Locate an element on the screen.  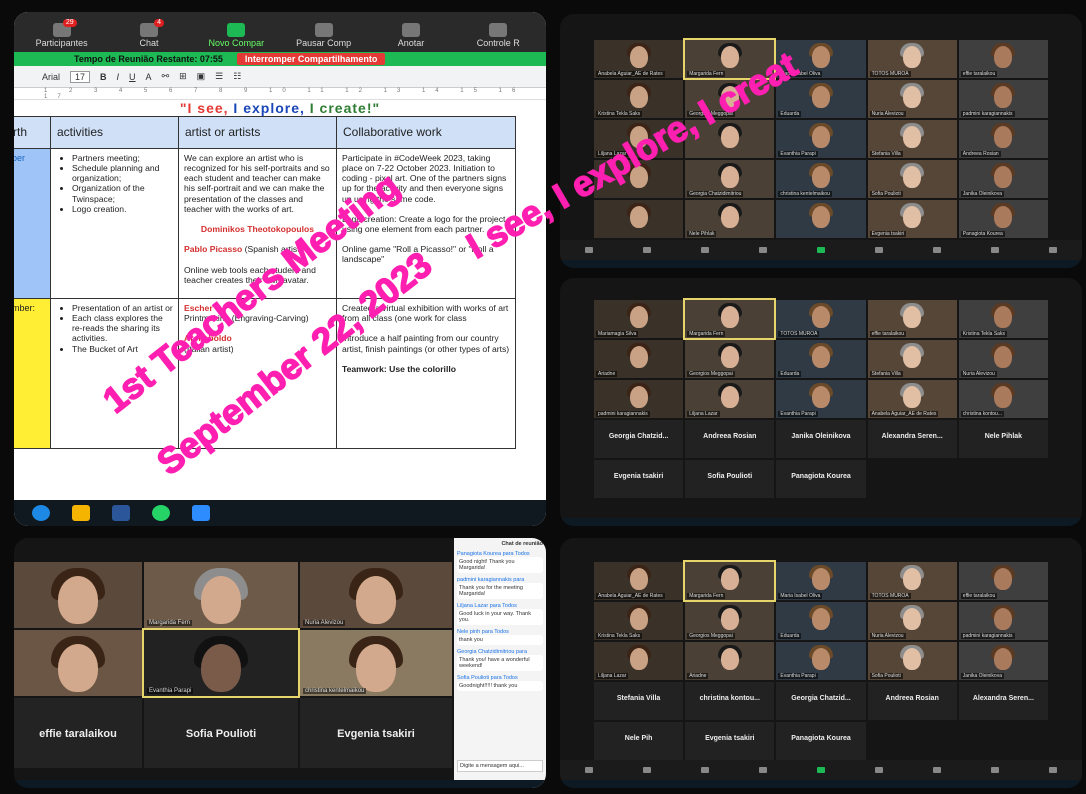
whatsapp-icon is located at coordinates (161, 513).